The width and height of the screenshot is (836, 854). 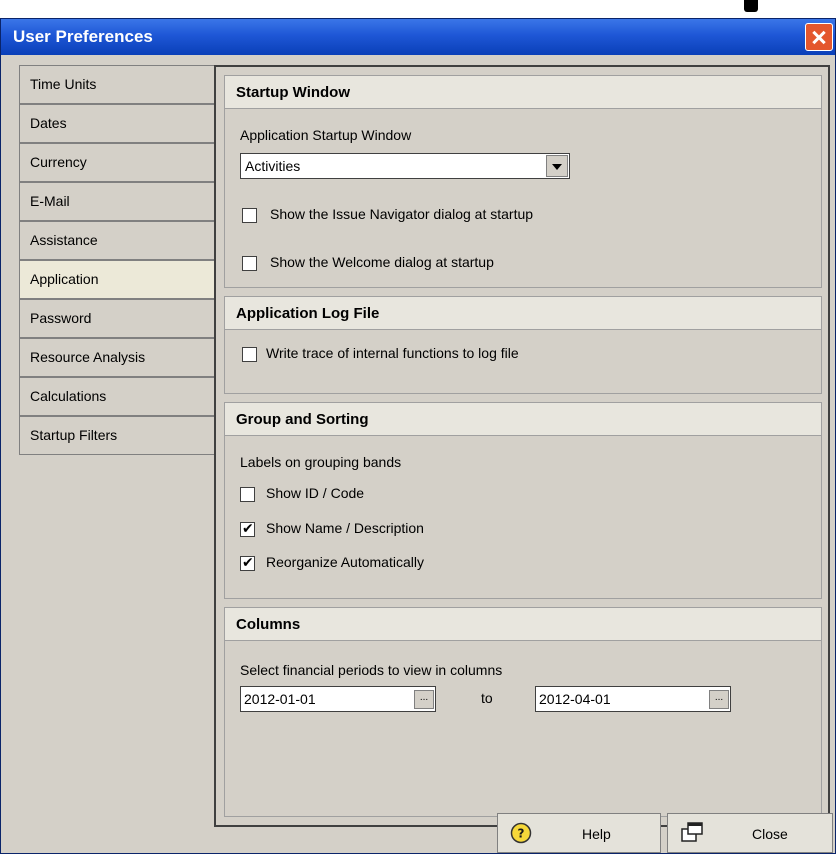 I want to click on show-id-label: Show ID / Code, so click(x=315, y=493).